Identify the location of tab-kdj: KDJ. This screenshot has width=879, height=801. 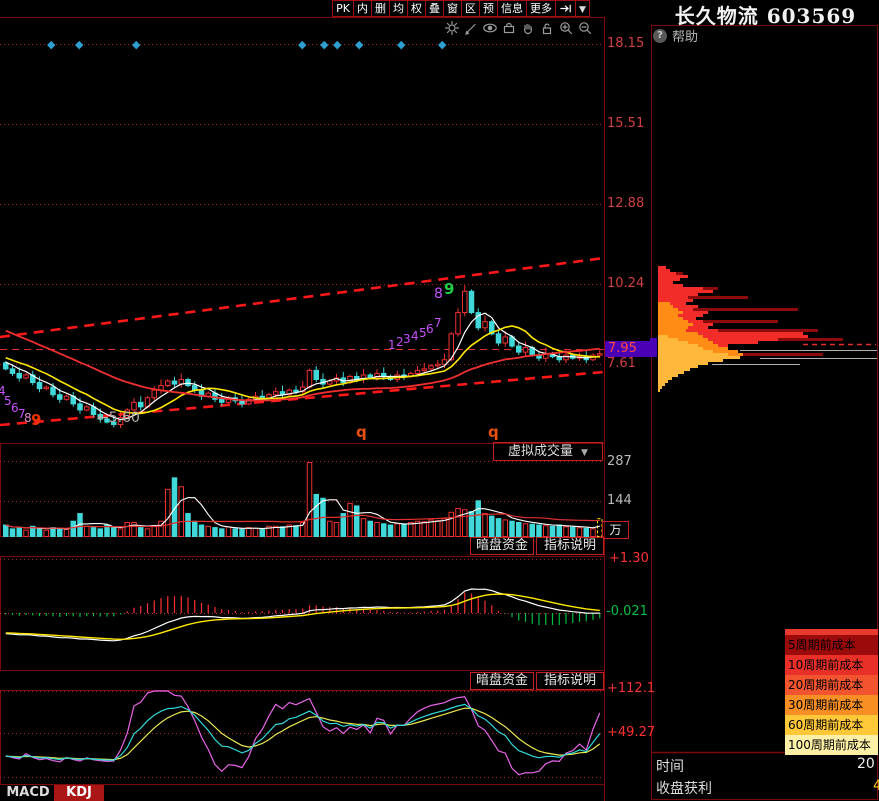
(79, 793).